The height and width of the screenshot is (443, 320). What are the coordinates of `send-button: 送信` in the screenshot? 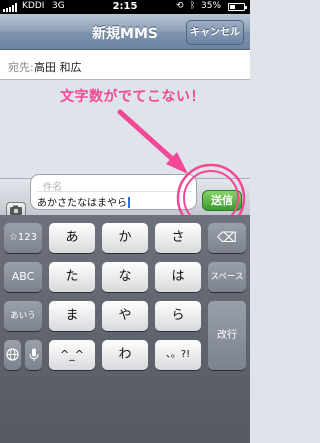 It's located at (222, 200).